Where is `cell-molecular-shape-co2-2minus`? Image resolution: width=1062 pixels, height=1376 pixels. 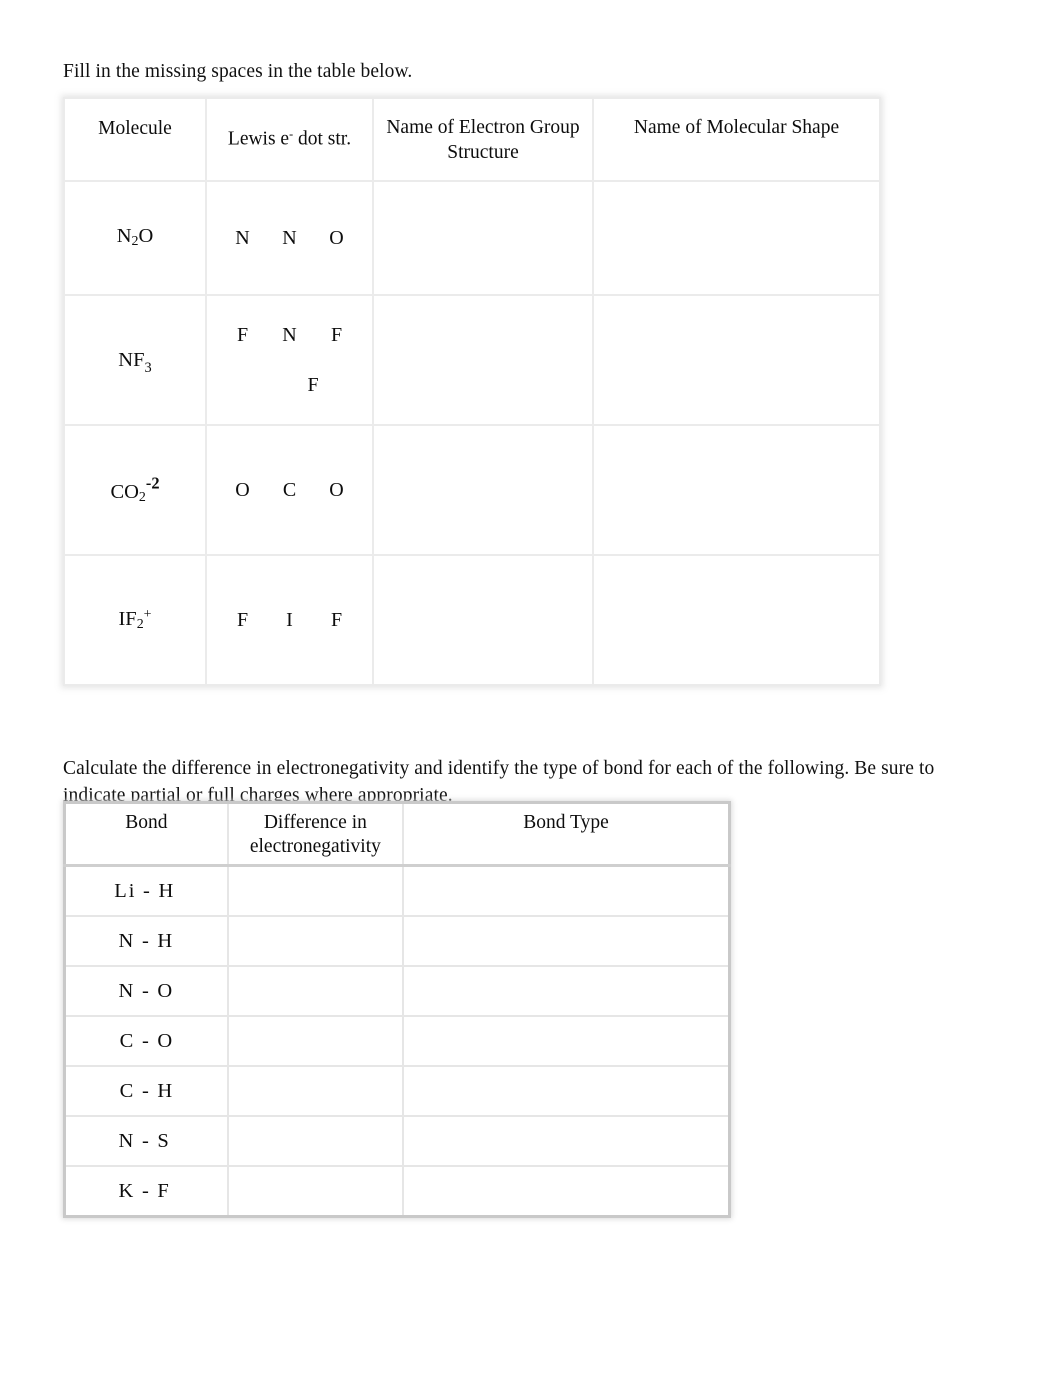 cell-molecular-shape-co2-2minus is located at coordinates (736, 490).